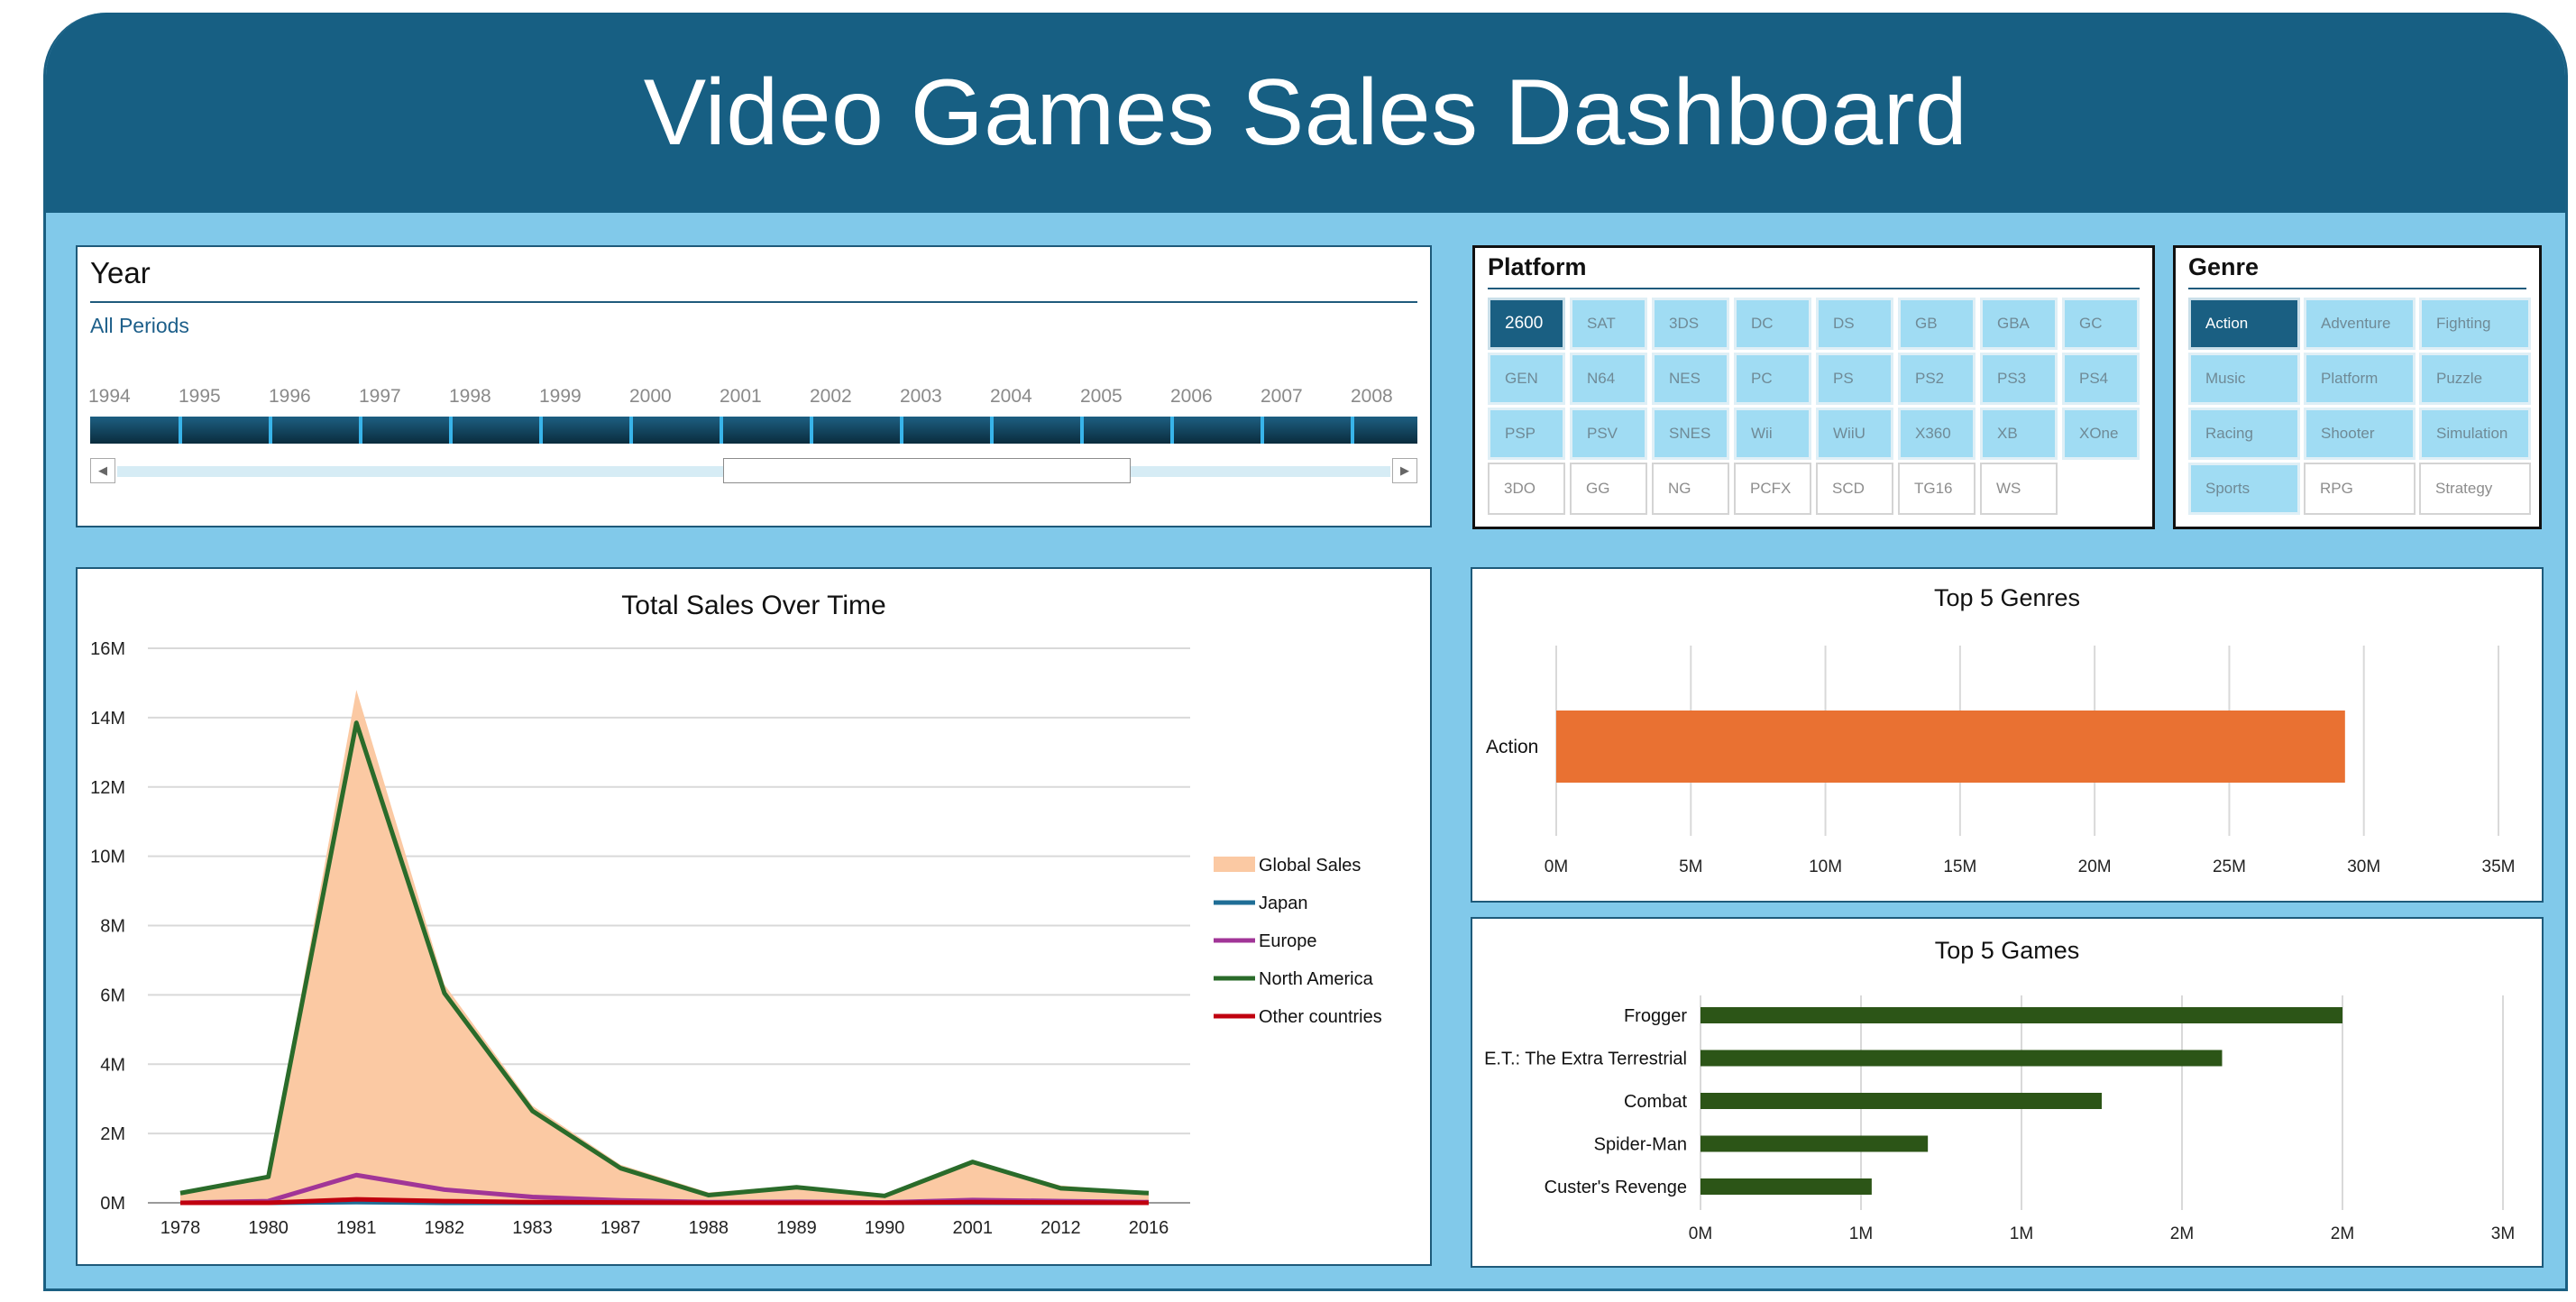  I want to click on platform-xone-button: XOne, so click(2101, 434).